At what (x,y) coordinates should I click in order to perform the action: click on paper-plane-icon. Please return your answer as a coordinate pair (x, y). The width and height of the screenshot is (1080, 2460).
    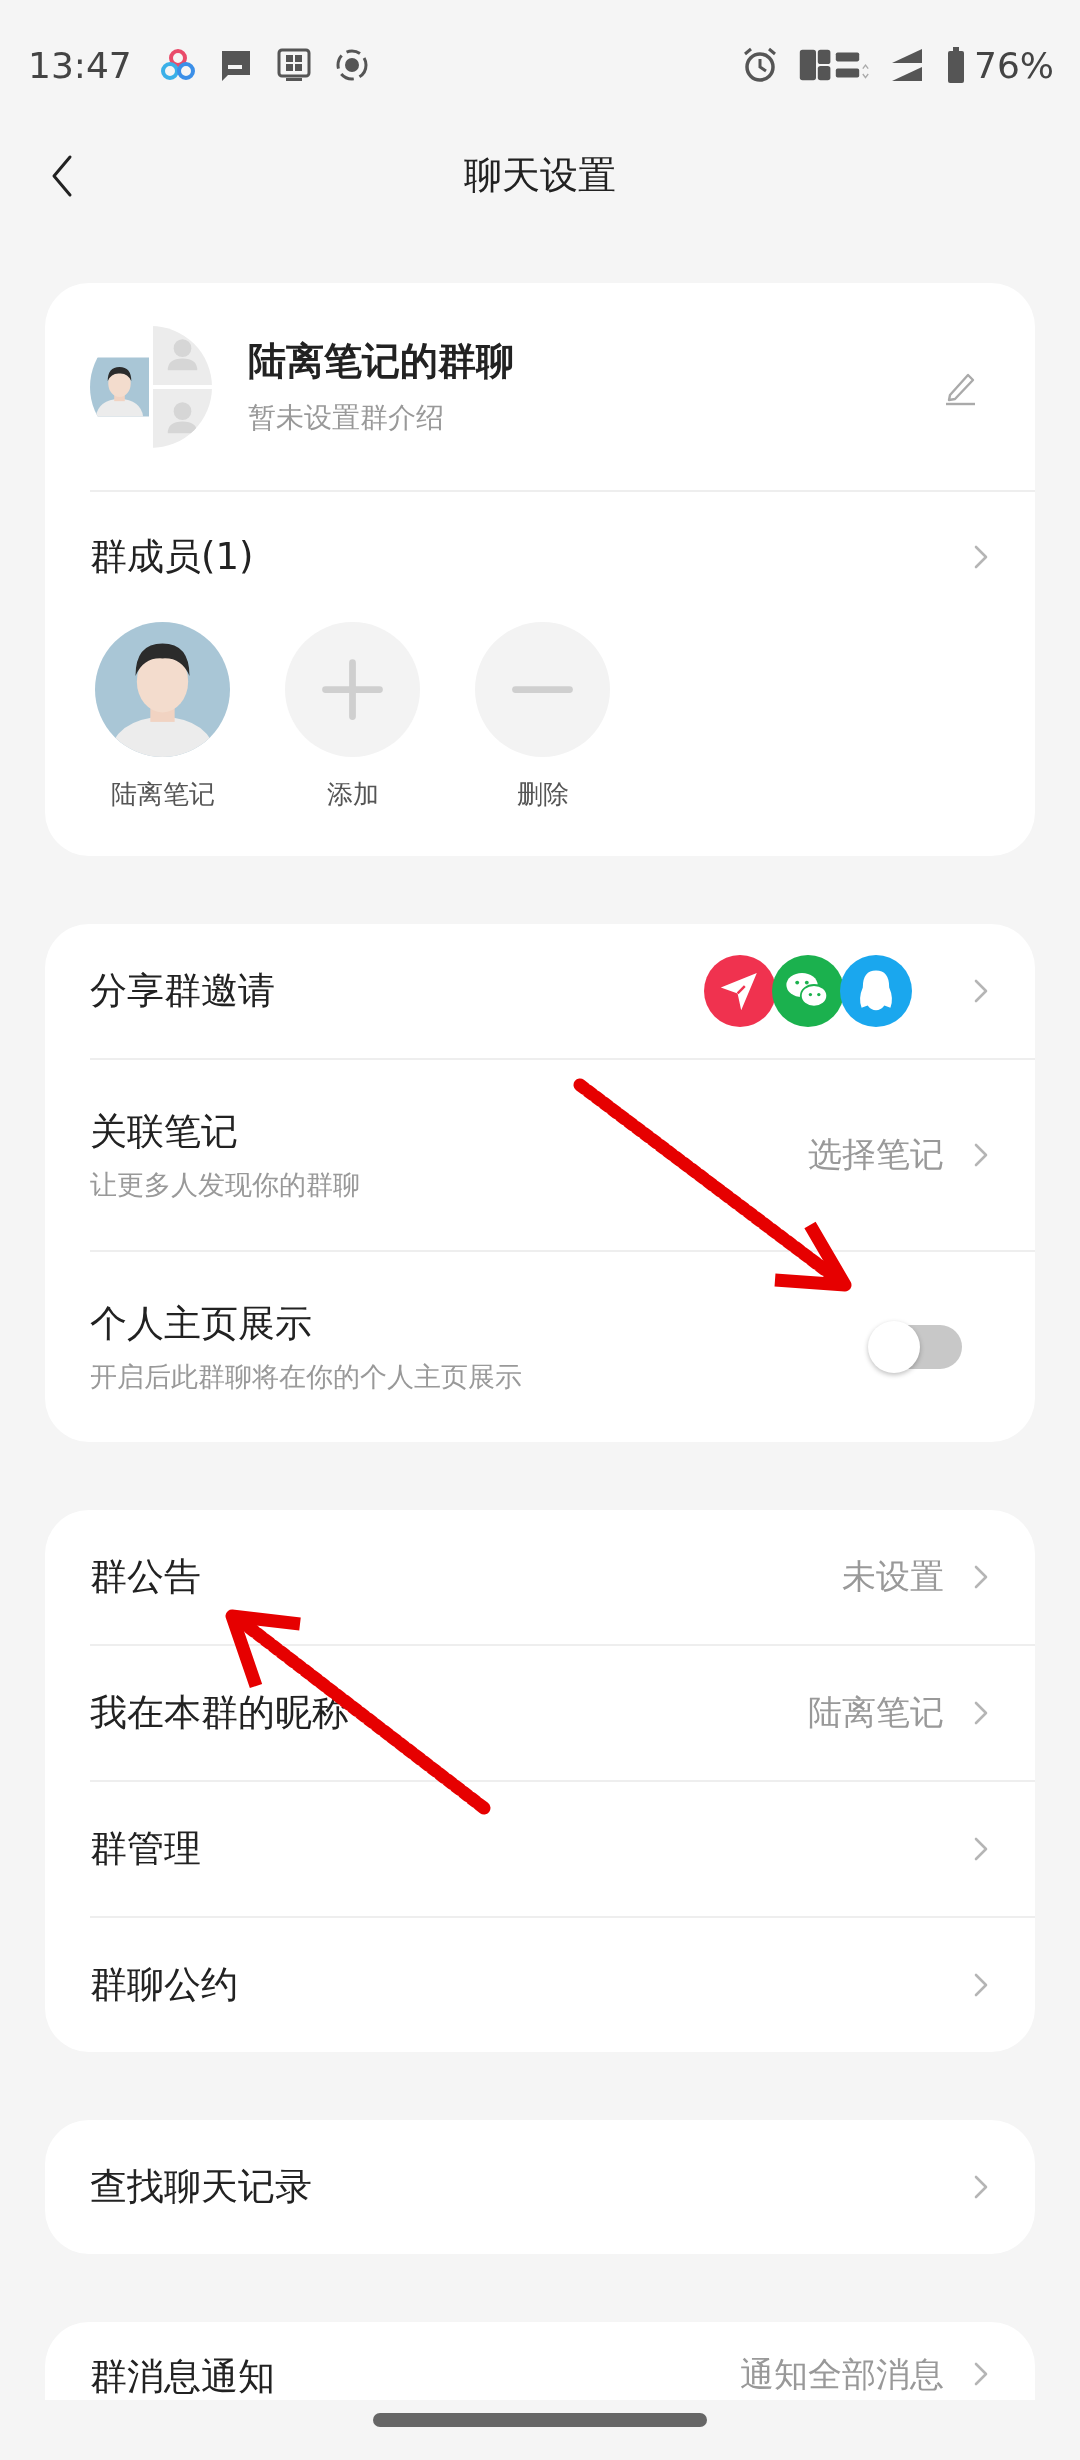
    Looking at the image, I should click on (740, 991).